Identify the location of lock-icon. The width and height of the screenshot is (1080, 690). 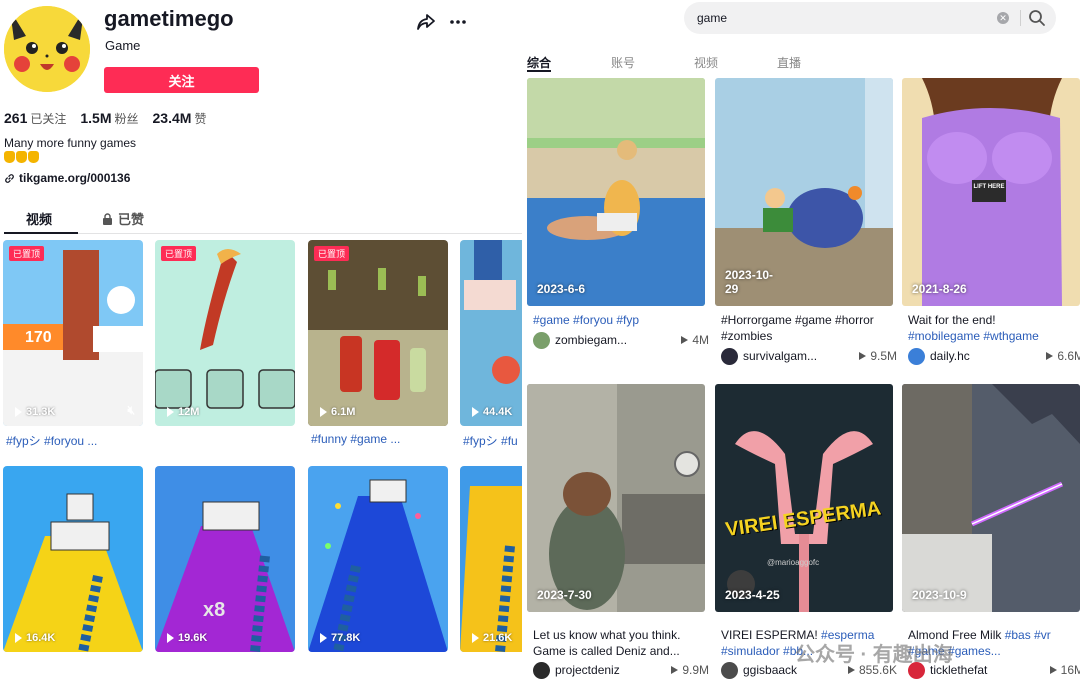
(107, 218).